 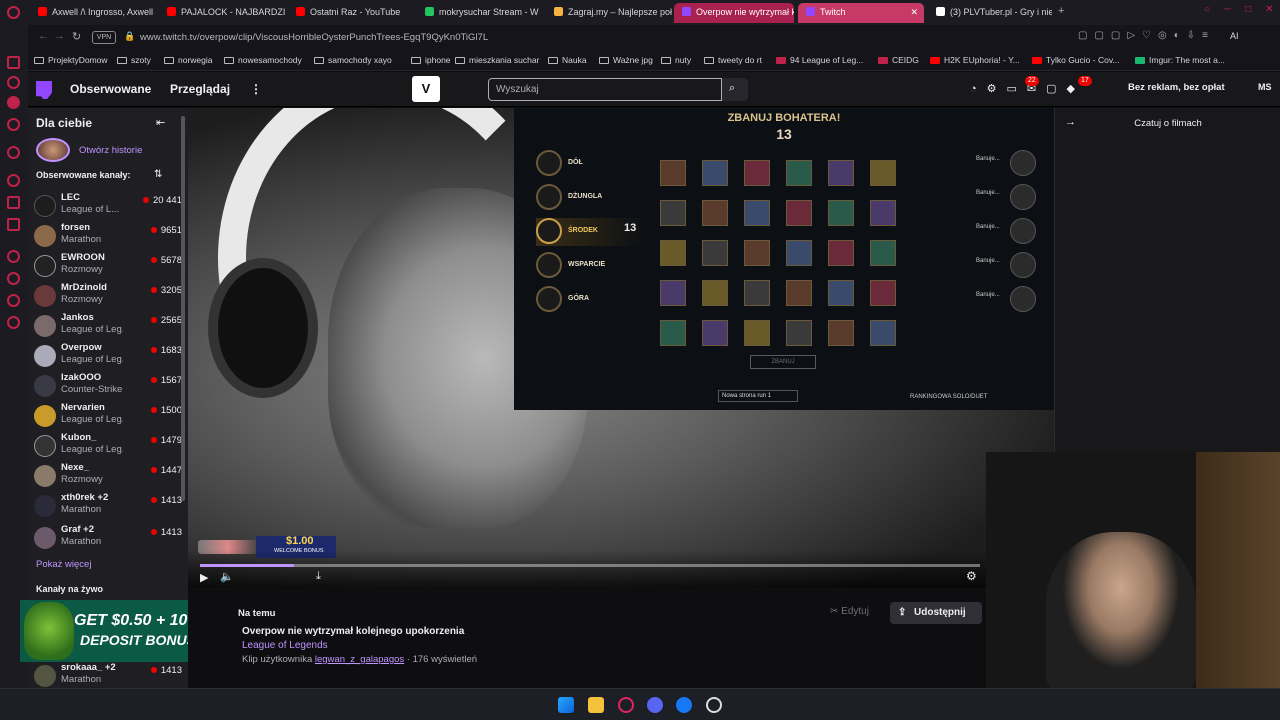 I want to click on notification-badge: 22, so click(x=1032, y=81).